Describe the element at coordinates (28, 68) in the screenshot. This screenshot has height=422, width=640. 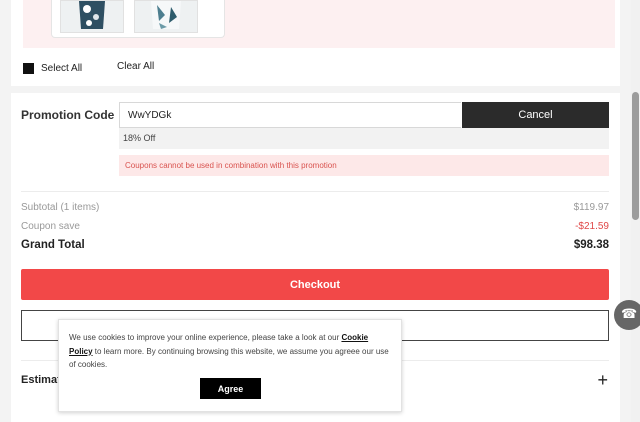
I see `select-all-checkbox` at that location.